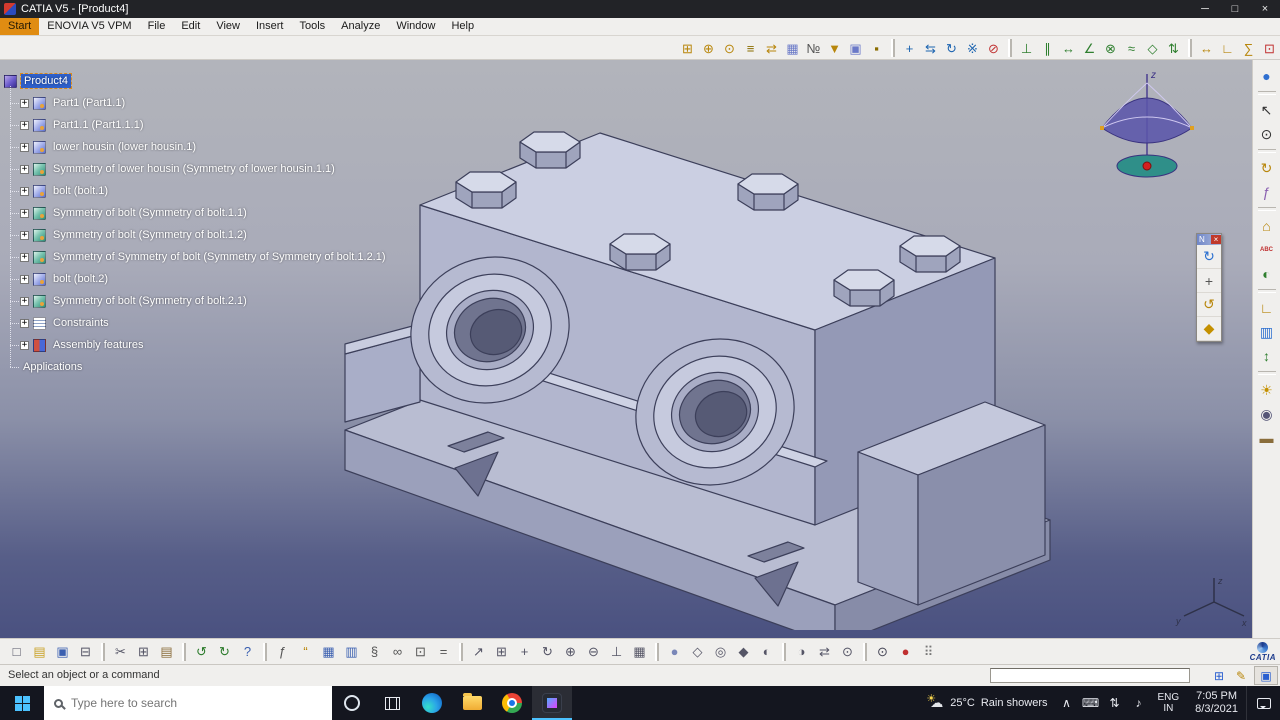 The image size is (1280, 720). What do you see at coordinates (98, 345) in the screenshot?
I see `tree-item-label: Assembly features` at bounding box center [98, 345].